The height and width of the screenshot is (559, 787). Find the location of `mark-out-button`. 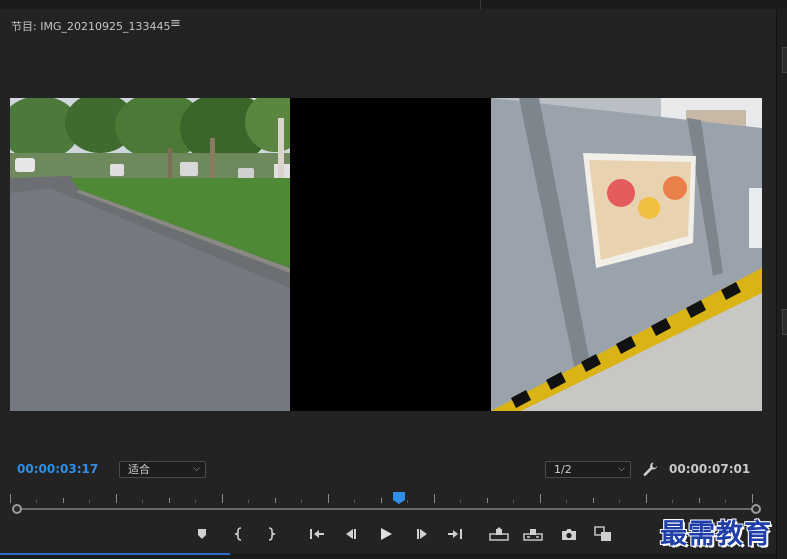

mark-out-button is located at coordinates (271, 534).